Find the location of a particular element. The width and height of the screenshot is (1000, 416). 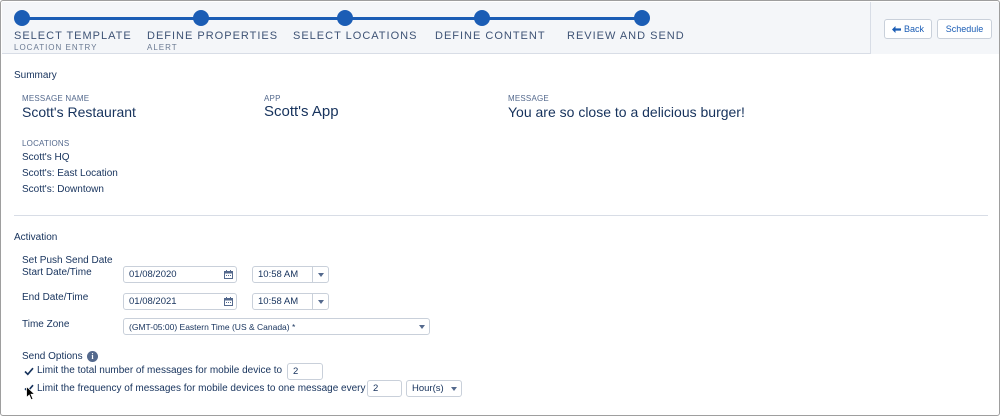

frequency-unit-select: Hour(s) is located at coordinates (434, 388).